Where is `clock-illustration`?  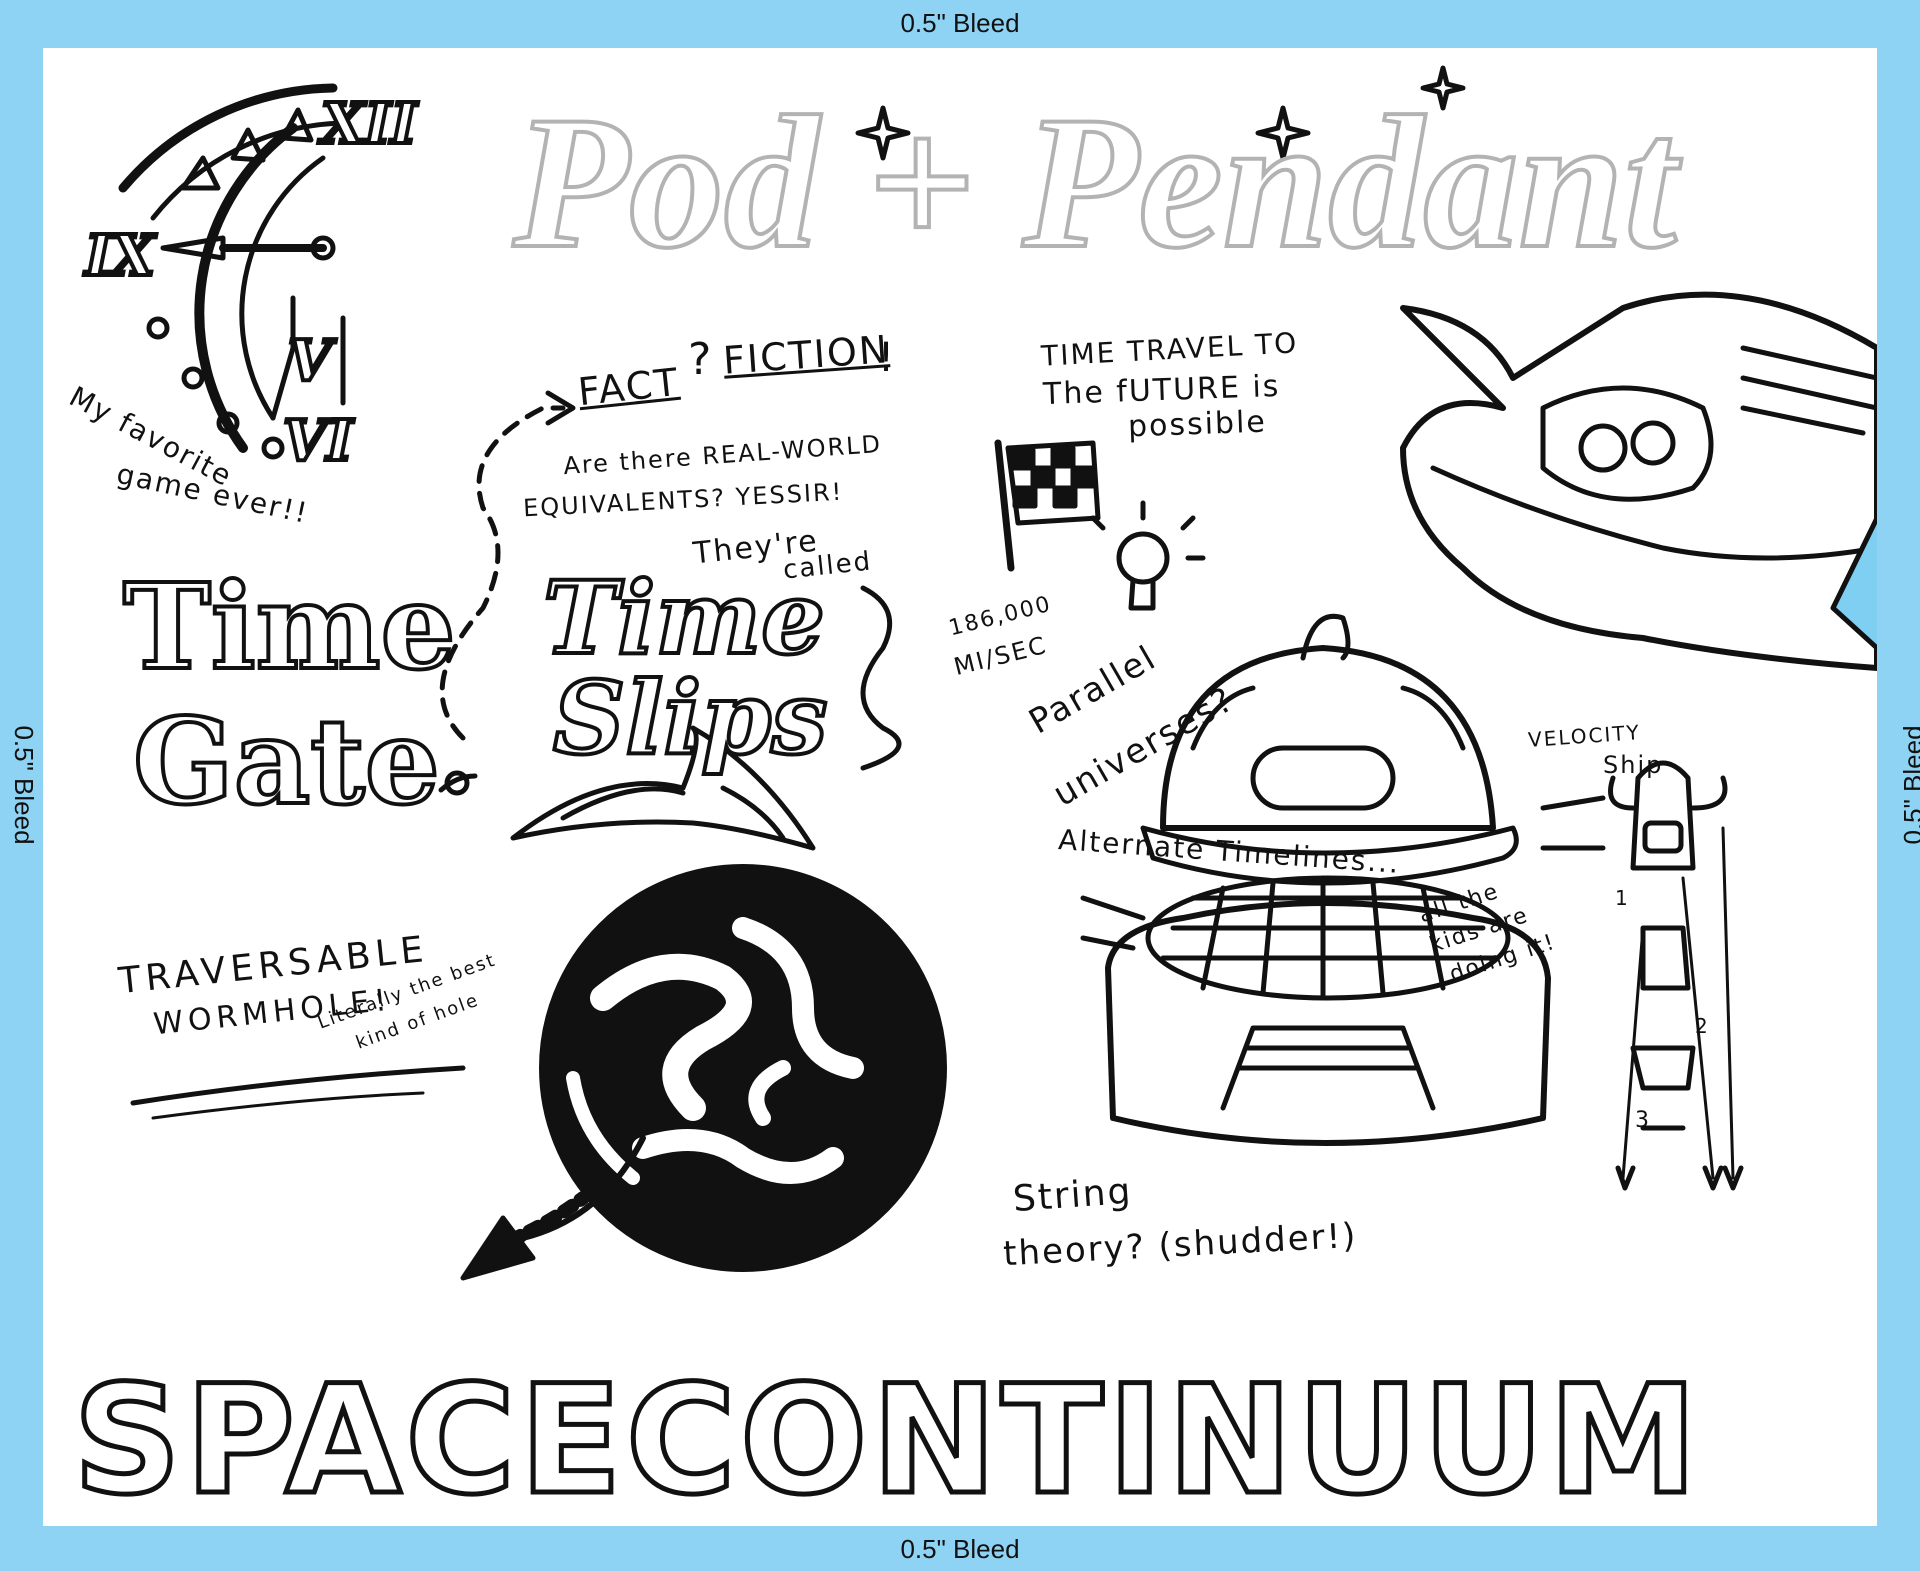
clock-illustration is located at coordinates (232, 271).